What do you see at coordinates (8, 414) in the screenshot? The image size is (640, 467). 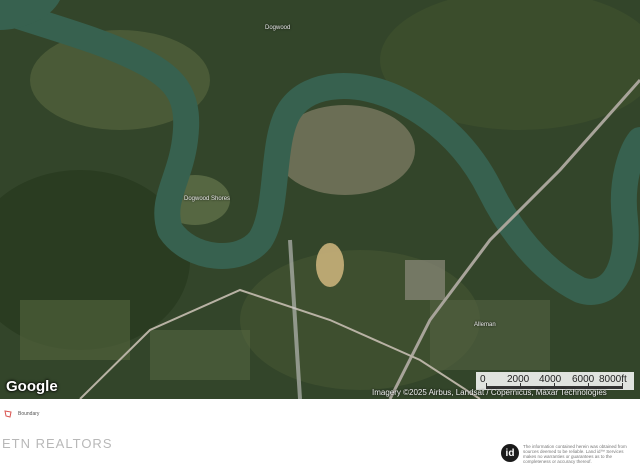 I see `boundary-outline-icon` at bounding box center [8, 414].